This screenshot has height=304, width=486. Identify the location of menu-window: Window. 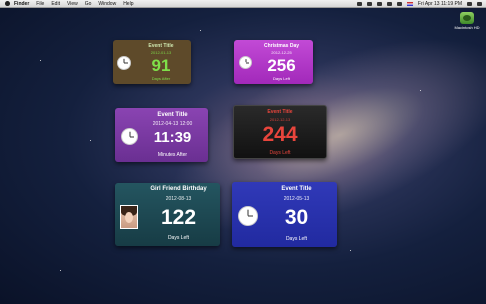
(107, 4).